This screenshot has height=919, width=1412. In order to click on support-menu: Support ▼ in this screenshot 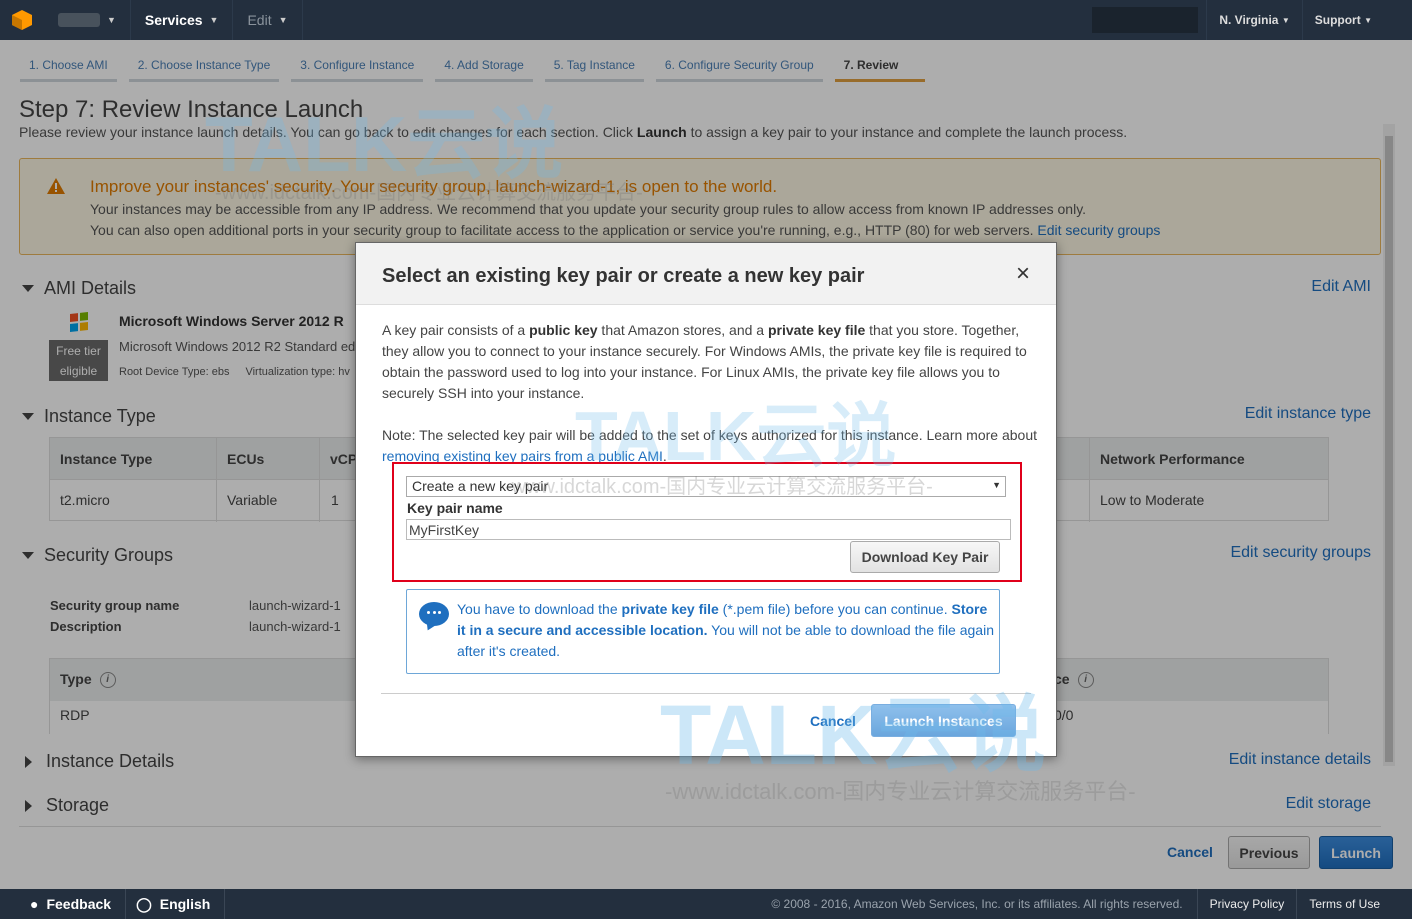, I will do `click(1342, 20)`.